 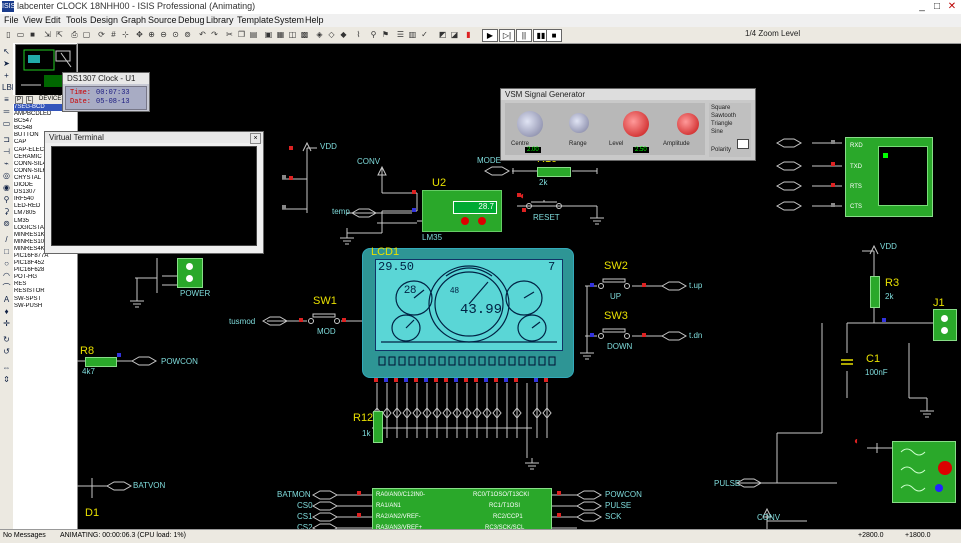 What do you see at coordinates (579, 123) in the screenshot?
I see `frequency-range-knob` at bounding box center [579, 123].